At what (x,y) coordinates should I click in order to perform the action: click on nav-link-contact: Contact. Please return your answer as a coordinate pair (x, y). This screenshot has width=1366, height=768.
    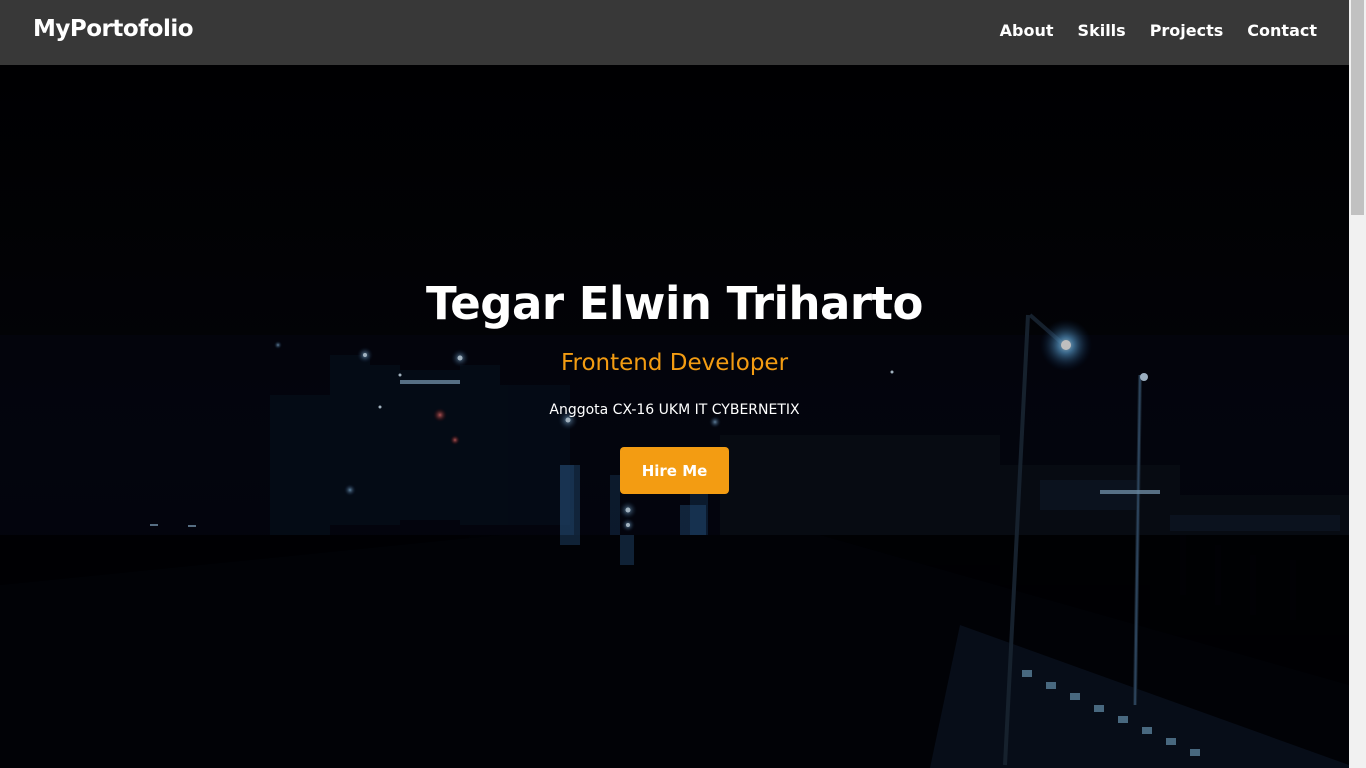
    Looking at the image, I should click on (1282, 30).